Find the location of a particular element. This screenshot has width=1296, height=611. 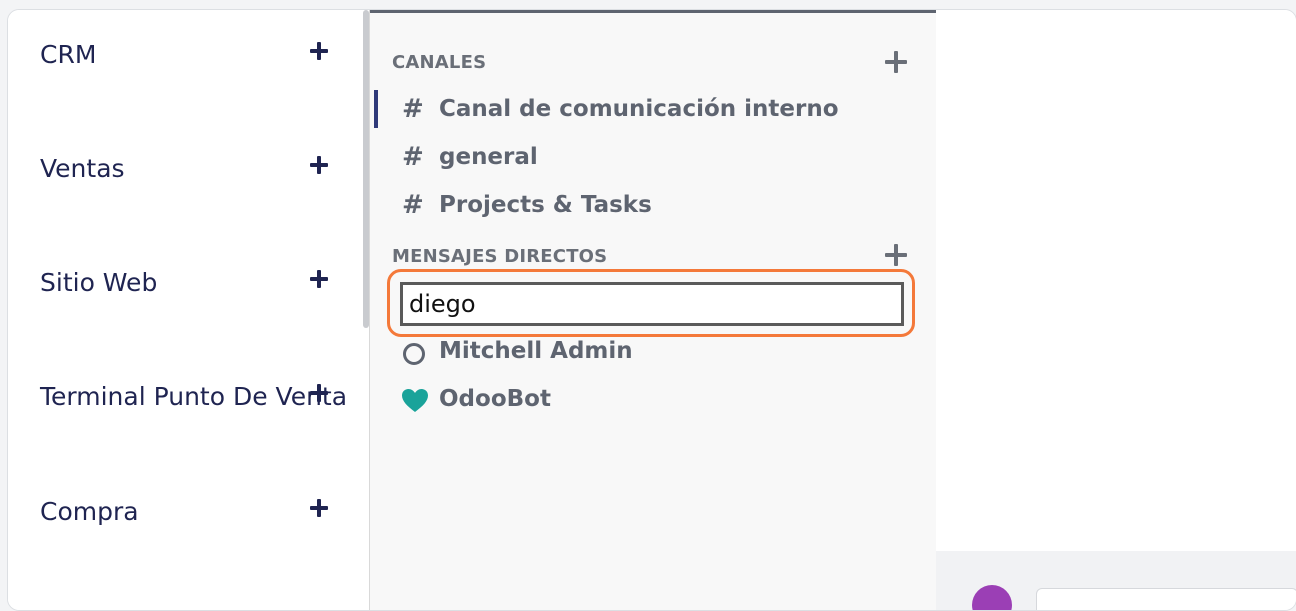

app-label: CRM is located at coordinates (68, 54).